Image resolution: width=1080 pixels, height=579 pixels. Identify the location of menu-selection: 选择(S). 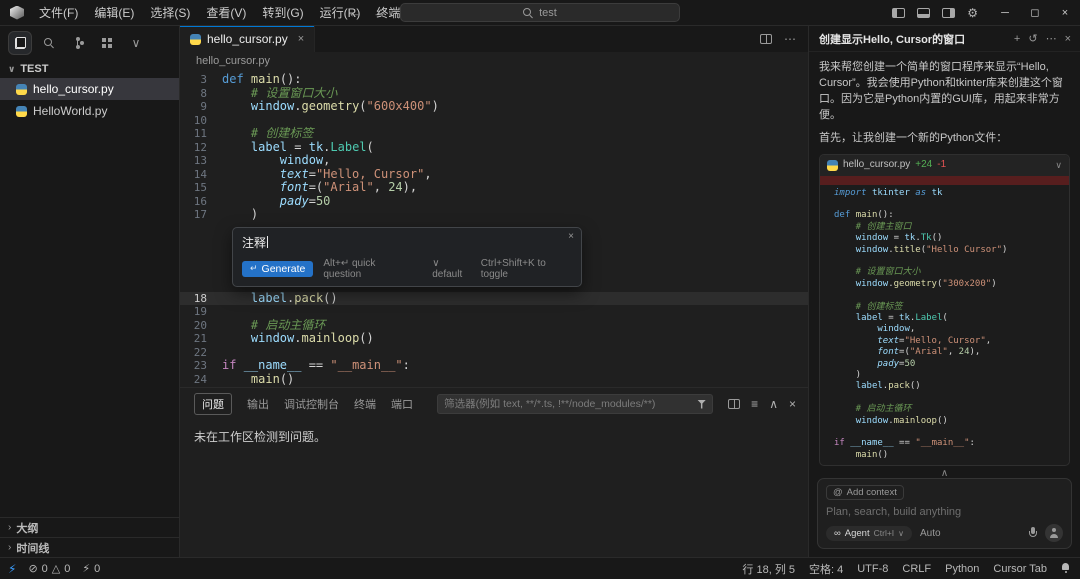
(170, 12).